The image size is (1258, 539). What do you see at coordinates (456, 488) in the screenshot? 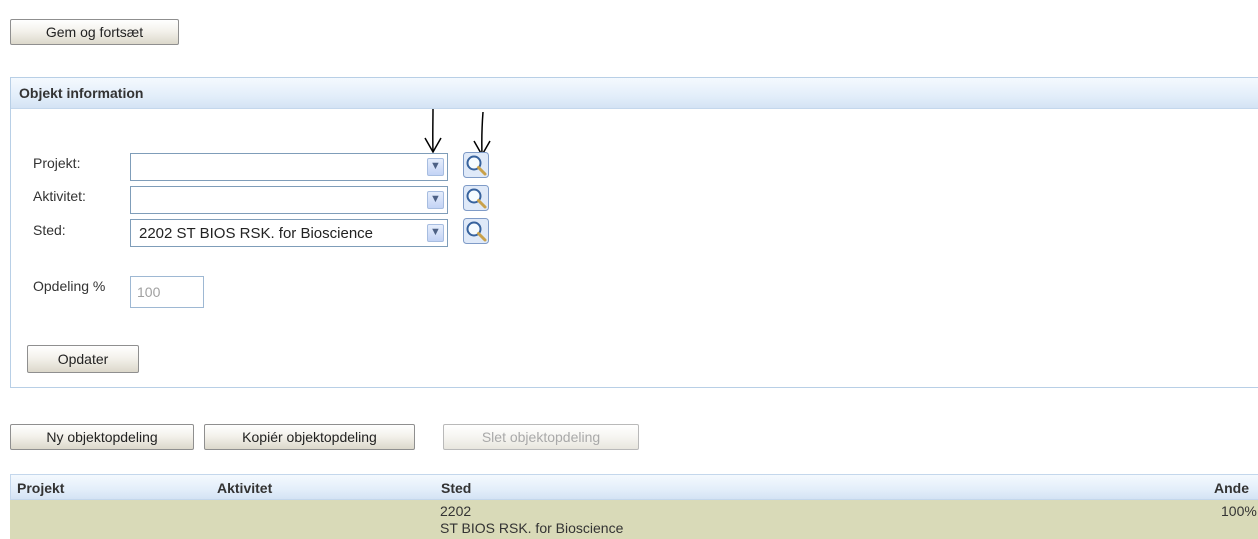
I see `column-header-sted: Sted` at bounding box center [456, 488].